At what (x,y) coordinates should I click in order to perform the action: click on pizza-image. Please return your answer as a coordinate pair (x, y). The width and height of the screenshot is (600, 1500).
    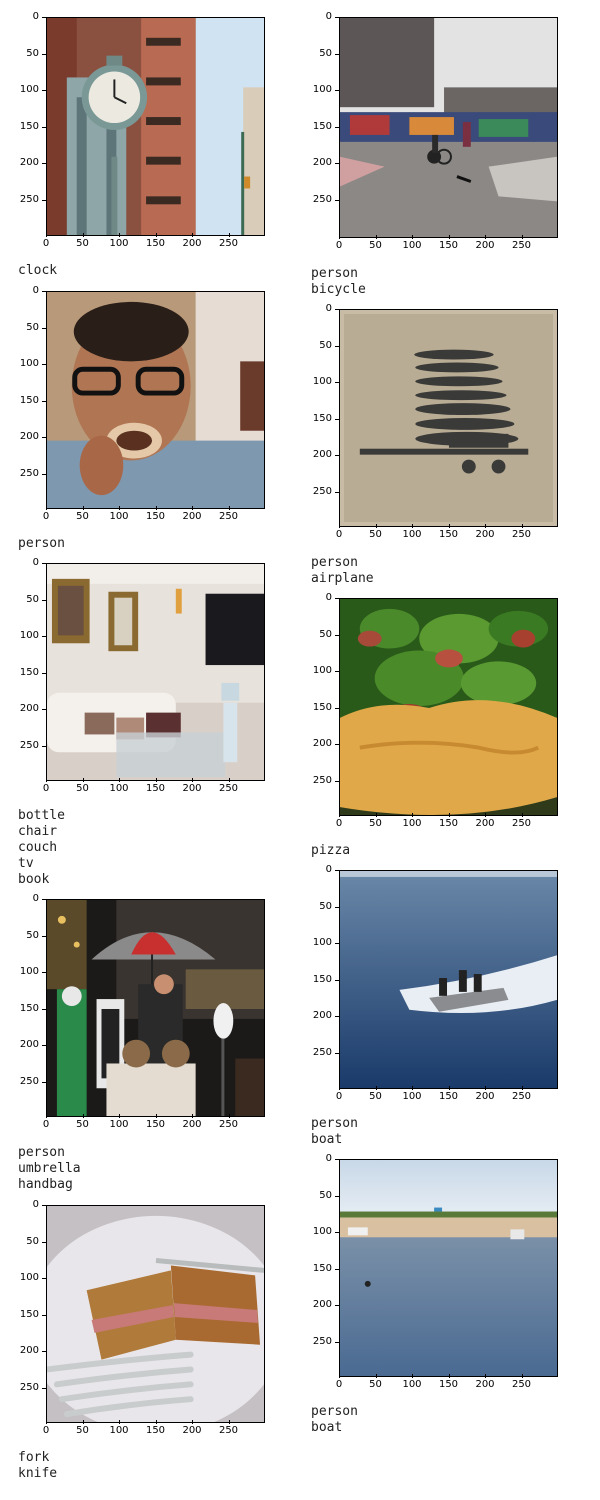
    Looking at the image, I should click on (448, 707).